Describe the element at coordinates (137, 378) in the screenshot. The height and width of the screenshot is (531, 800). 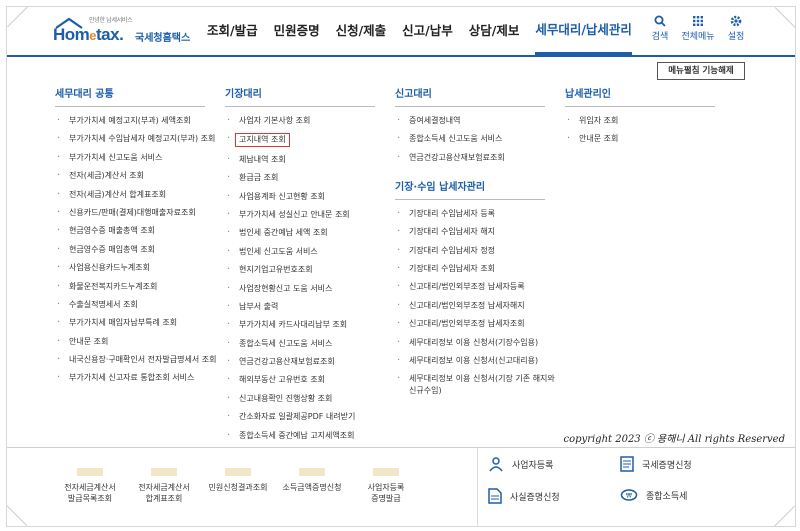
I see `menu-item: 부가가치세 신고자료 통합조회 서비스` at that location.